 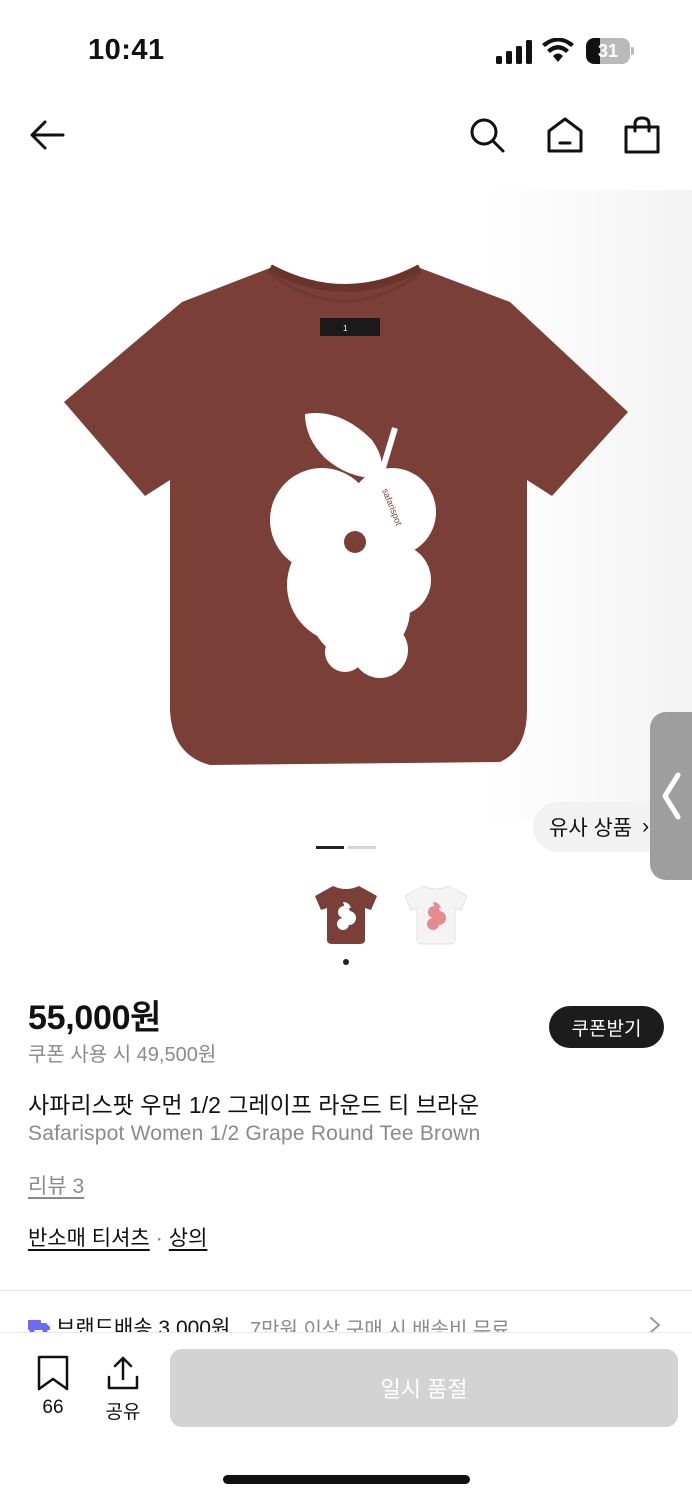 I want to click on delivery-fee: 브랜드배송 3,000원, so click(x=143, y=1325).